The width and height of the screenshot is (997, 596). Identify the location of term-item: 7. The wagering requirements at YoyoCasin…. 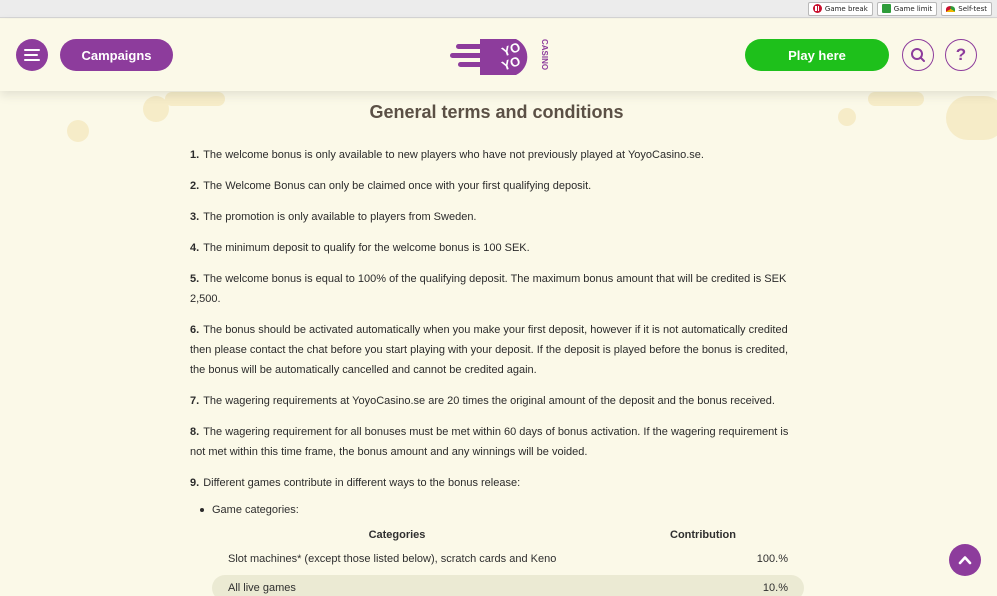
(498, 401).